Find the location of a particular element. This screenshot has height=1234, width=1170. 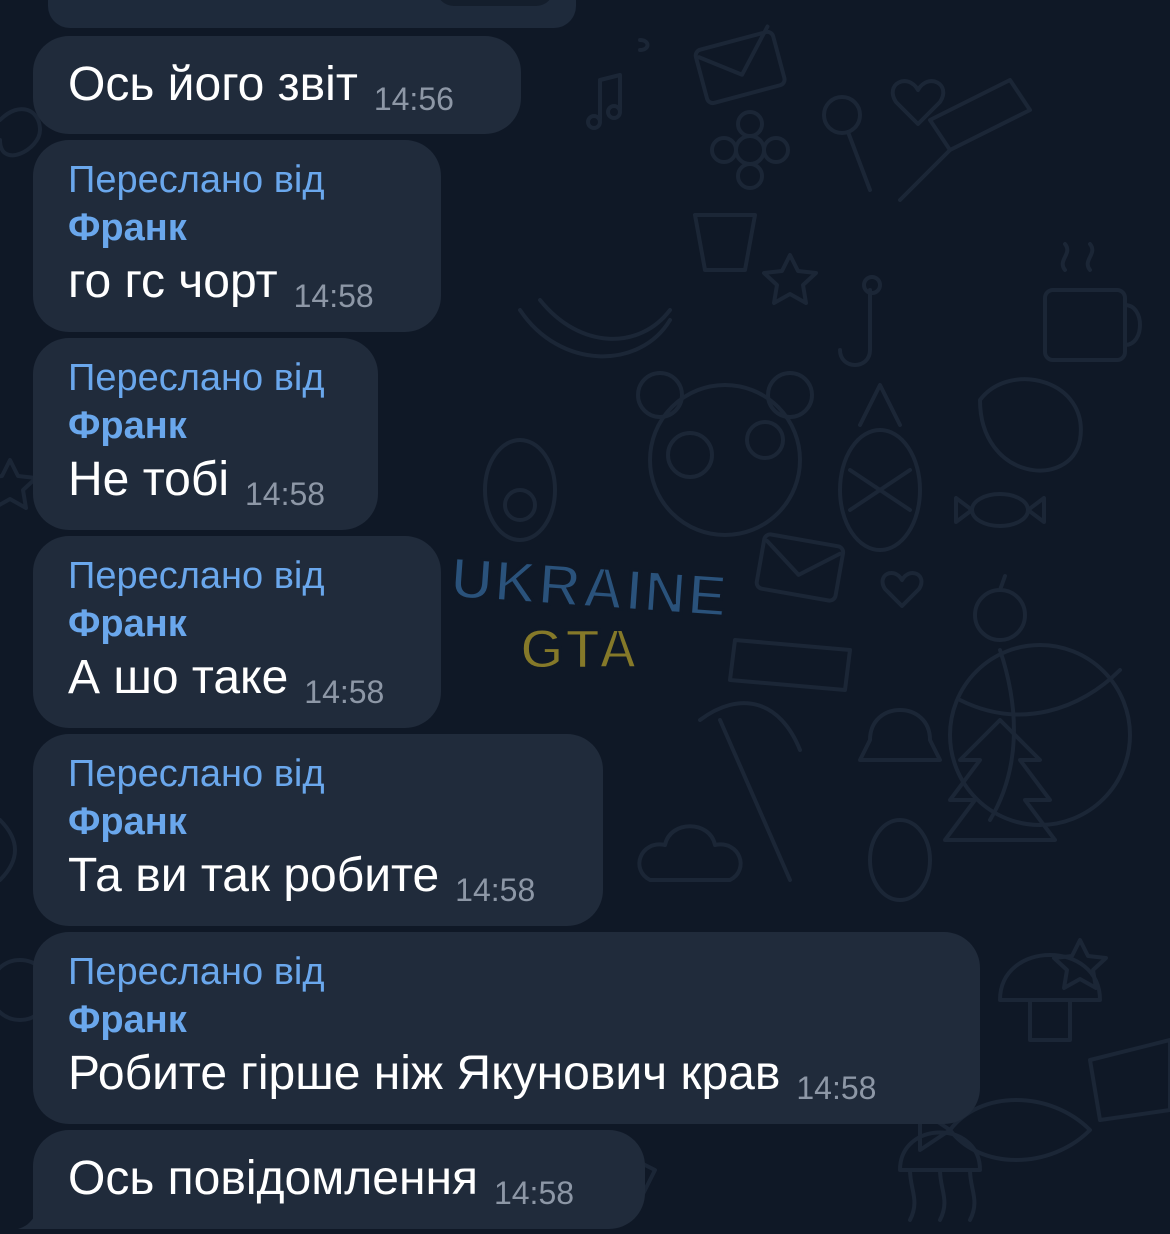

previous-message-inner is located at coordinates (495, 3).